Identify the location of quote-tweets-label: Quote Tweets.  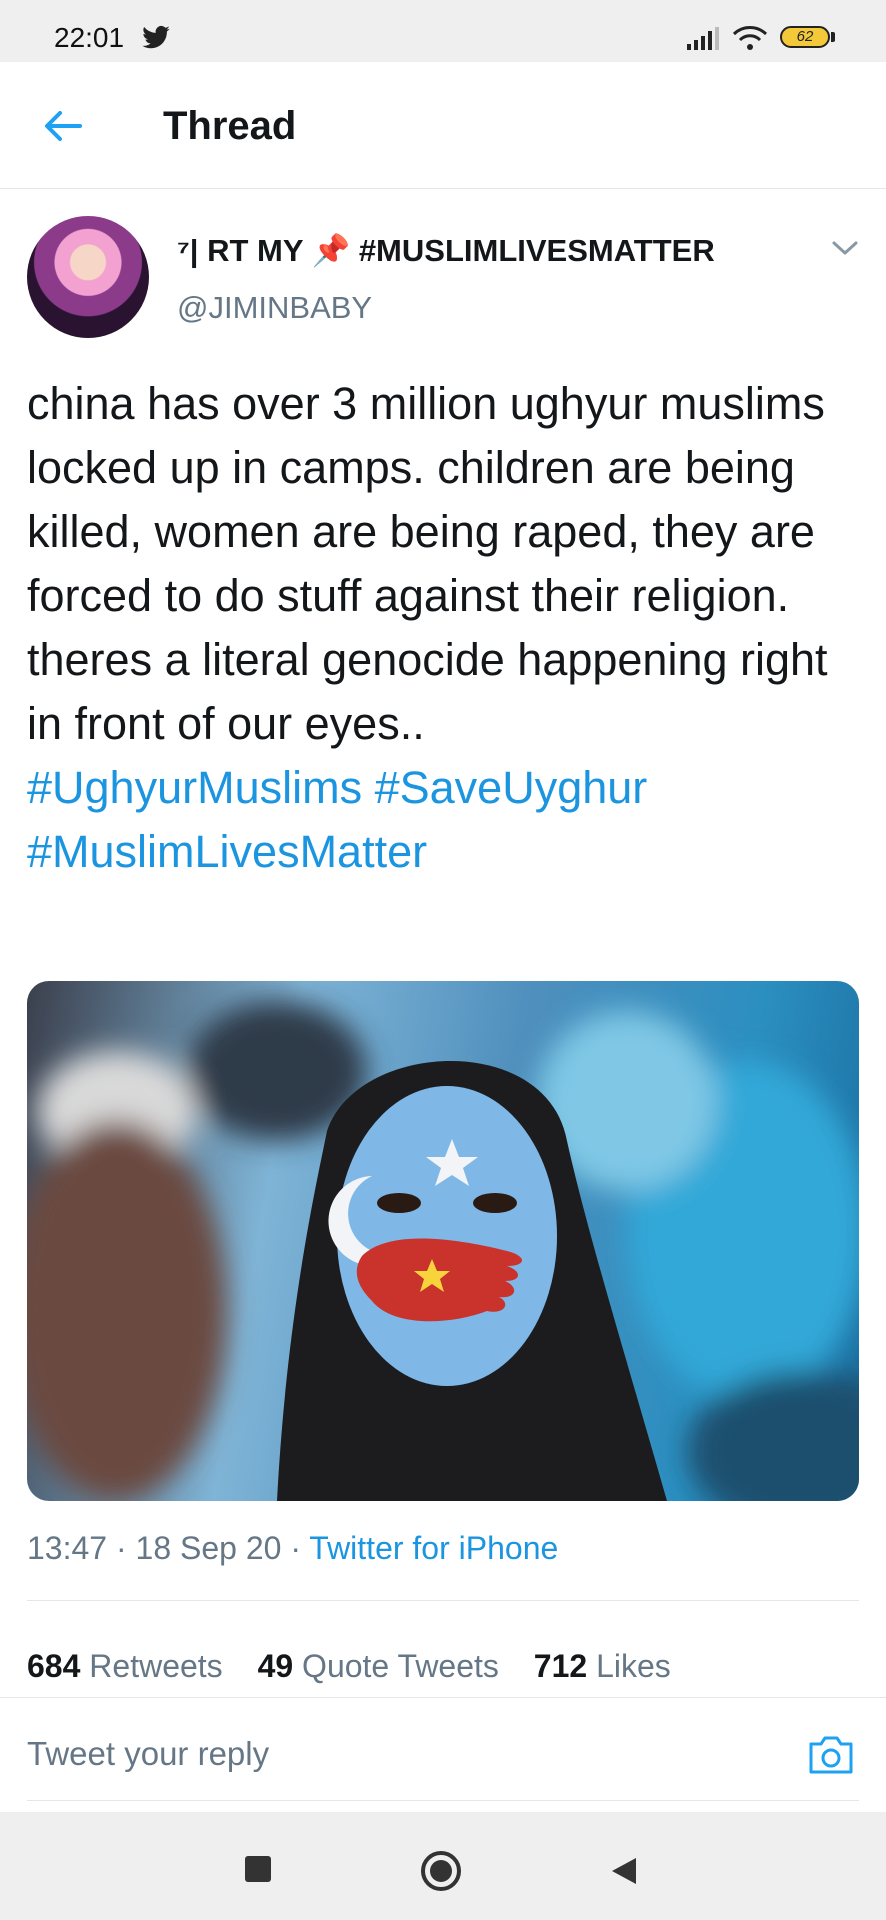
(400, 1666).